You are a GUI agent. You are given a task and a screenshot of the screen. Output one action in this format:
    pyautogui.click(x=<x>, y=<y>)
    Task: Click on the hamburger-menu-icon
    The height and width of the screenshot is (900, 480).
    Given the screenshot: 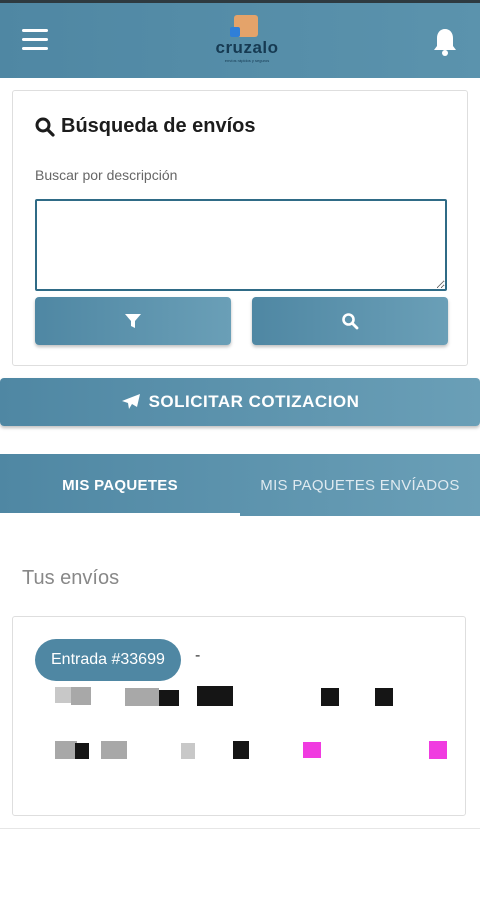 What is the action you would take?
    pyautogui.click(x=35, y=39)
    